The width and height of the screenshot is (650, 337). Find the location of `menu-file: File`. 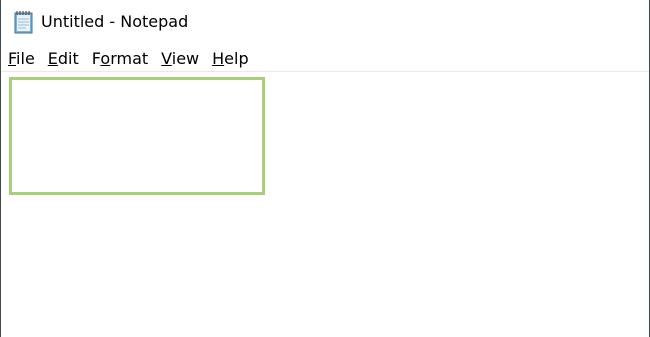

menu-file: File is located at coordinates (21, 59).